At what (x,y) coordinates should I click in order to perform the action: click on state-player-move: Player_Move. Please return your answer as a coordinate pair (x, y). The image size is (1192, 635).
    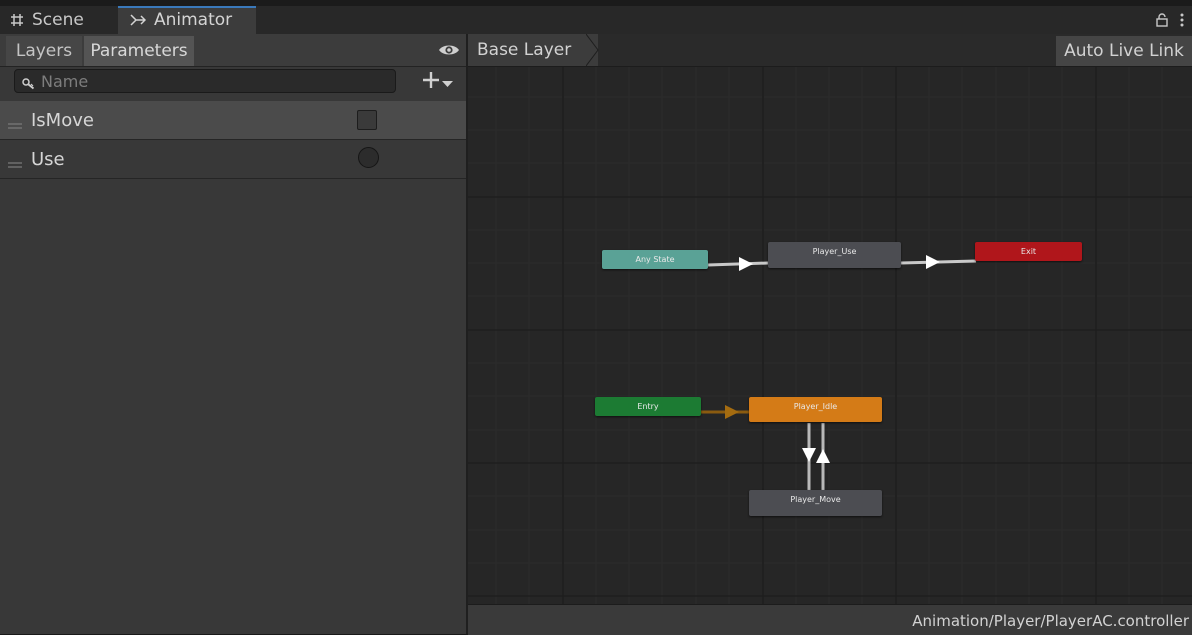
    Looking at the image, I should click on (815, 503).